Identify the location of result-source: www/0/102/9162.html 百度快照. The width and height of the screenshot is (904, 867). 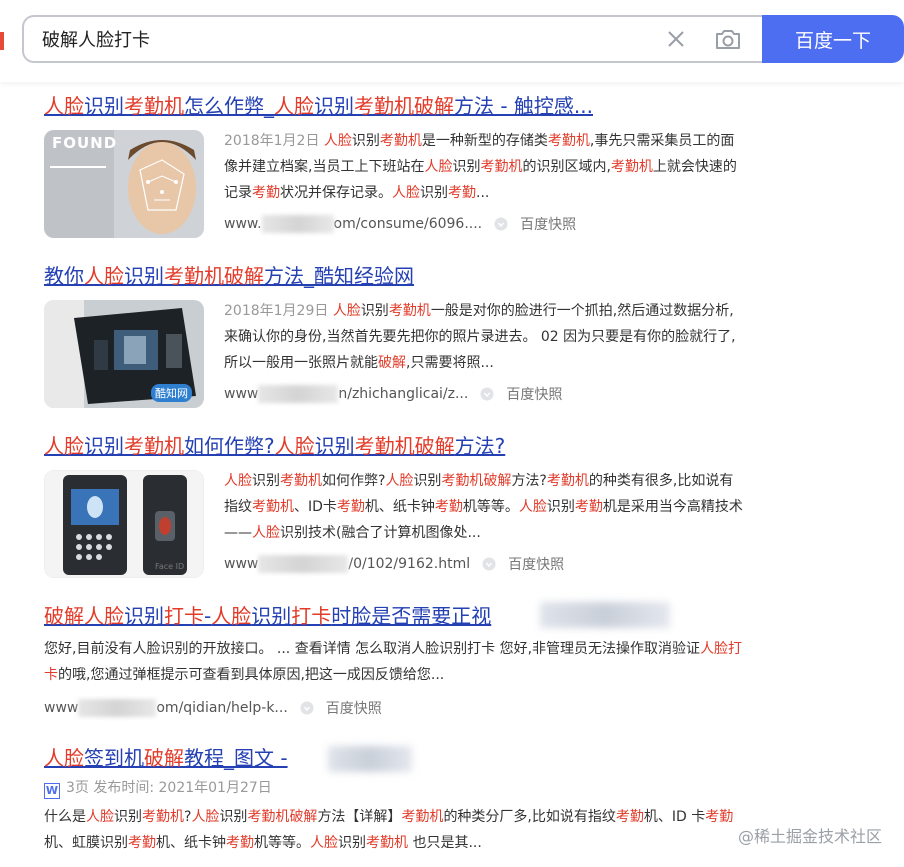
(394, 564).